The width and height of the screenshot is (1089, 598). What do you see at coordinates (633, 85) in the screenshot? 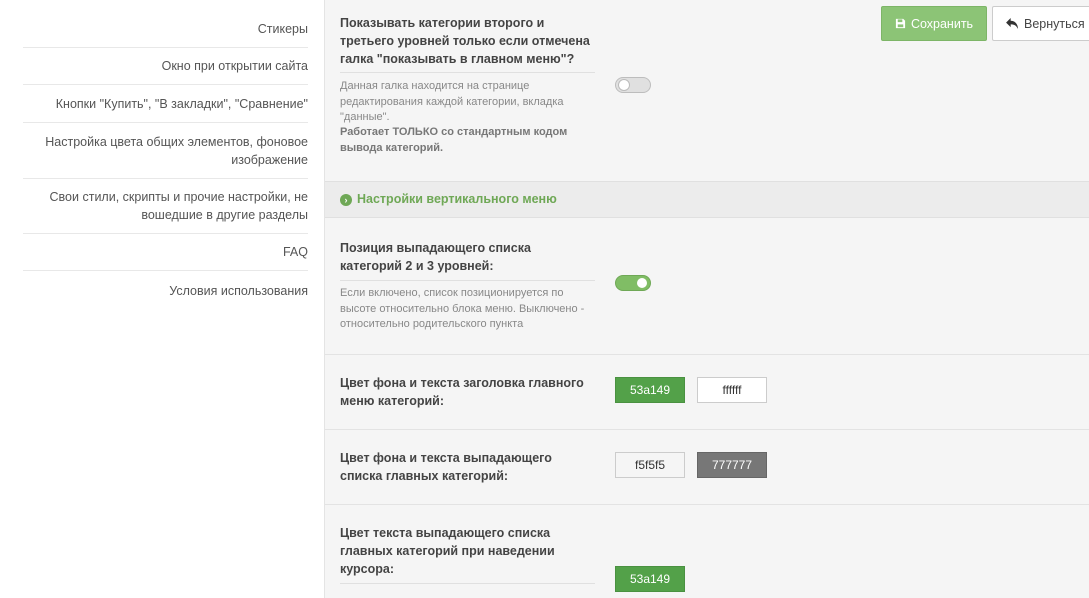
I see `show-categories-toggle` at bounding box center [633, 85].